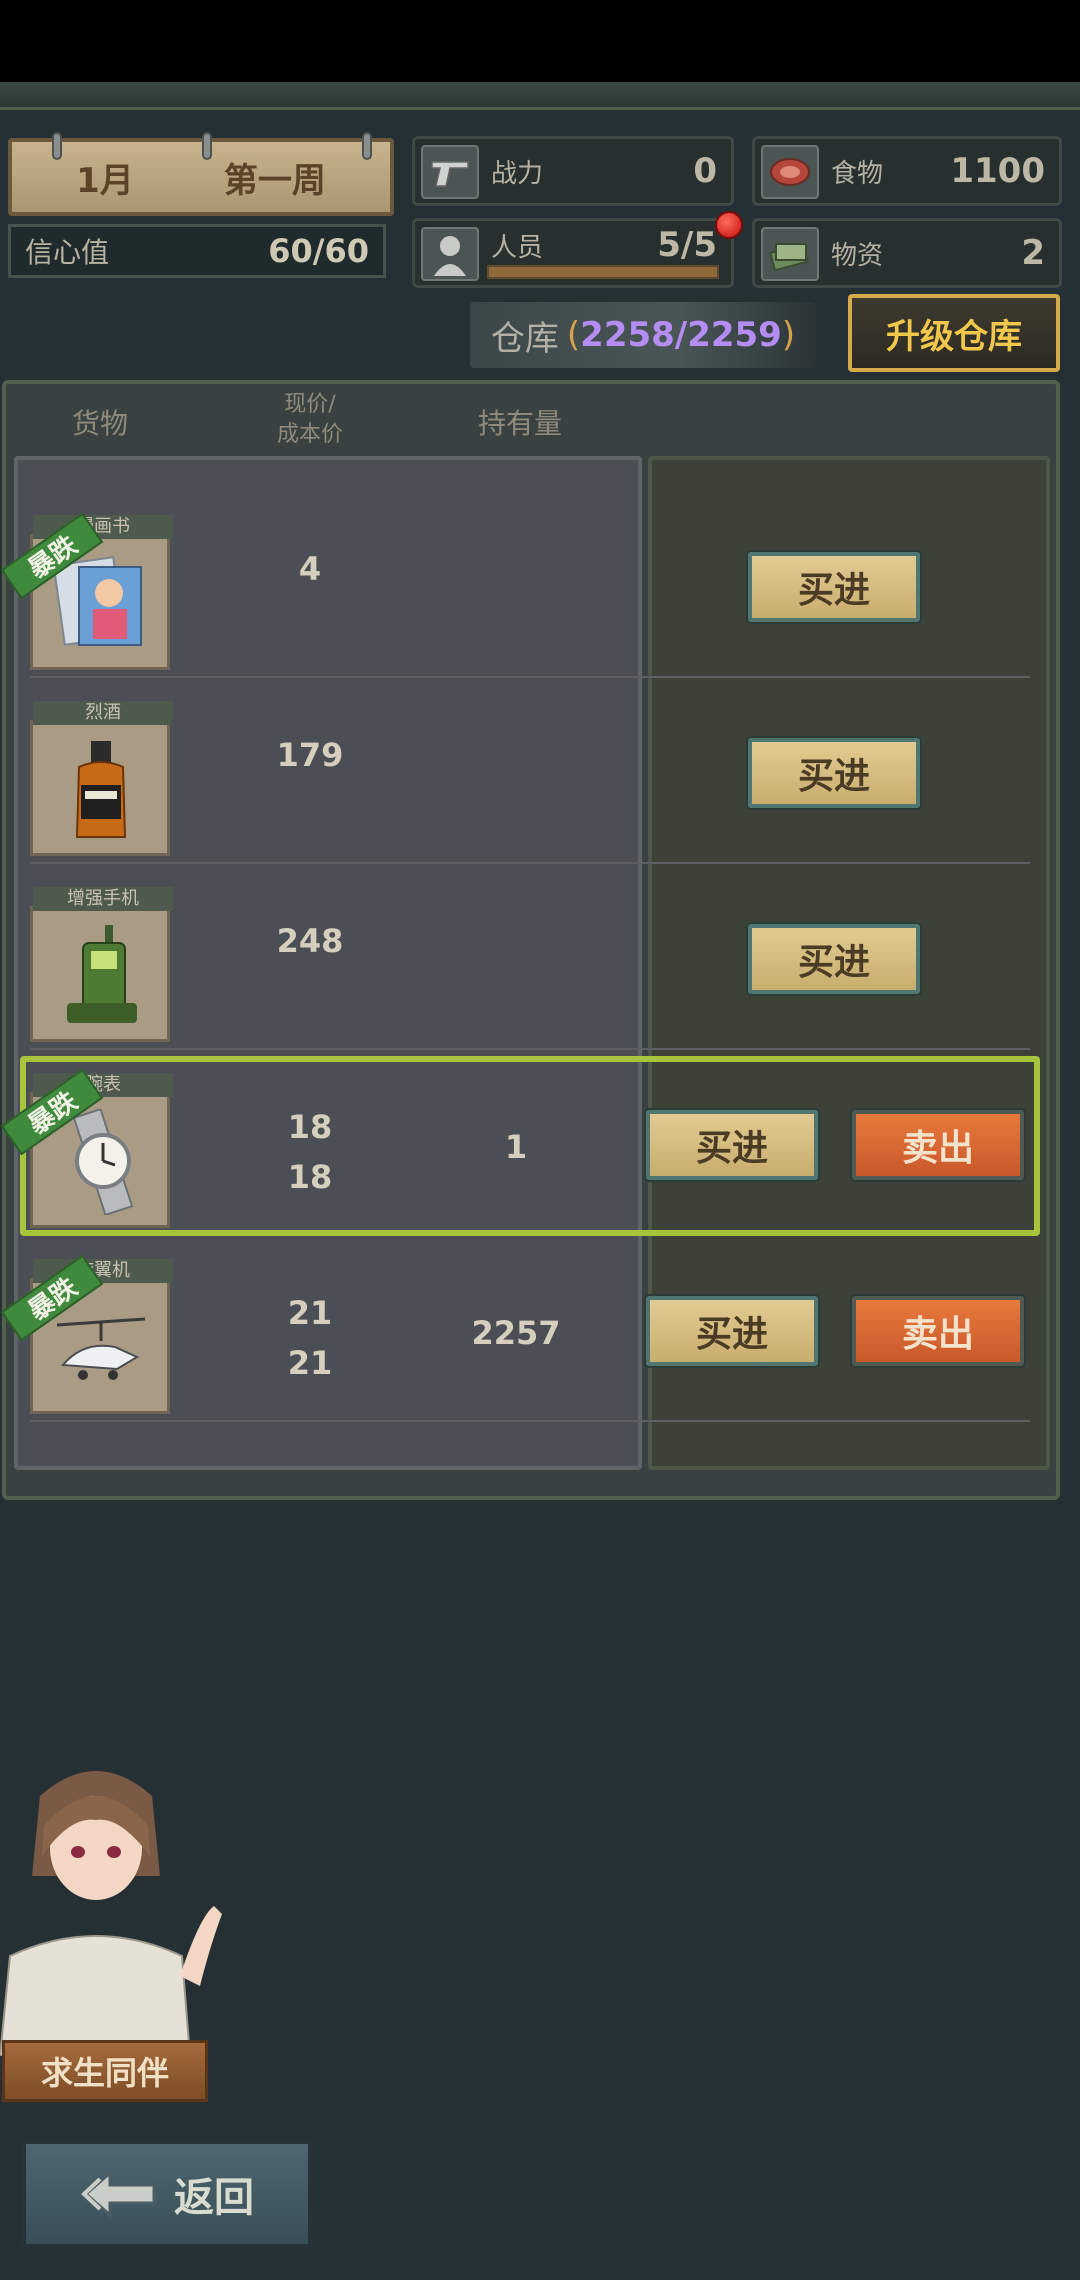  What do you see at coordinates (517, 248) in the screenshot?
I see `staff-label: 人员` at bounding box center [517, 248].